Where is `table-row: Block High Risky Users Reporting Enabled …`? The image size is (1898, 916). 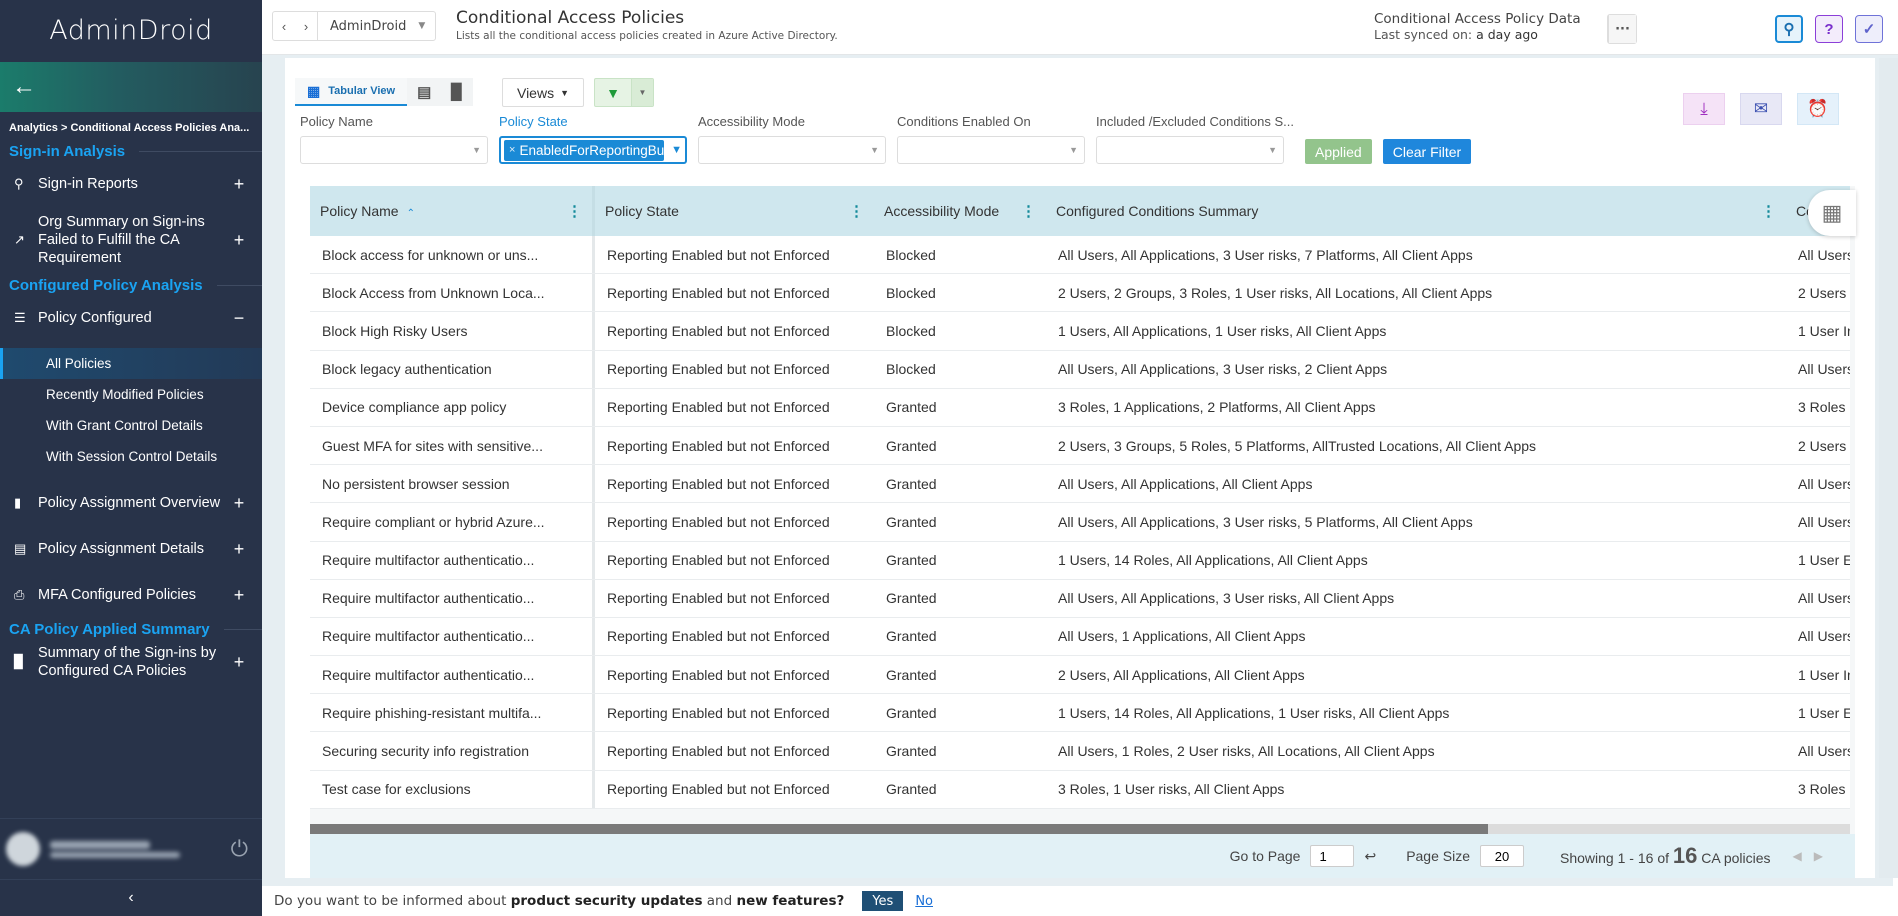
table-row: Block High Risky Users Reporting Enabled … is located at coordinates (1080, 331).